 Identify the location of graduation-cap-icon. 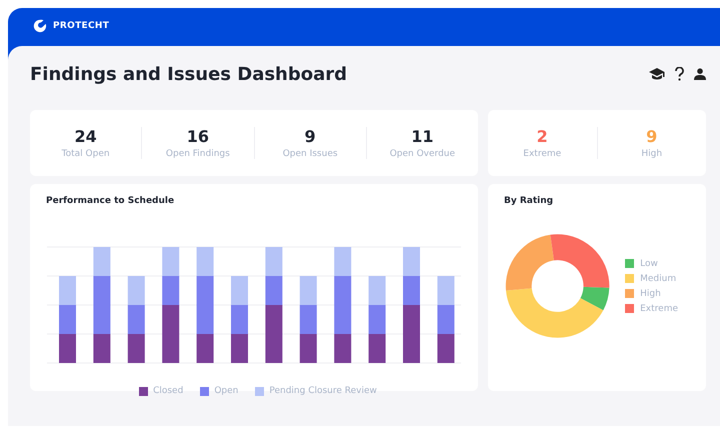
(657, 74).